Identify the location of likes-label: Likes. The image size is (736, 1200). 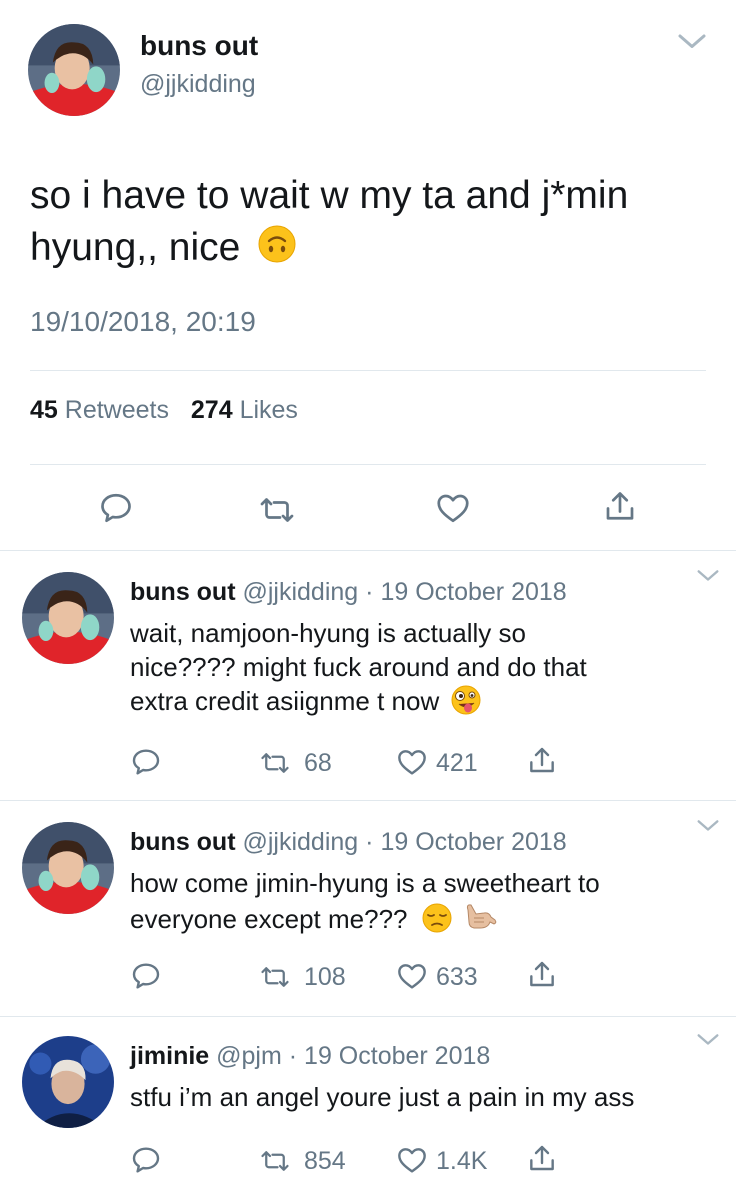
(269, 410).